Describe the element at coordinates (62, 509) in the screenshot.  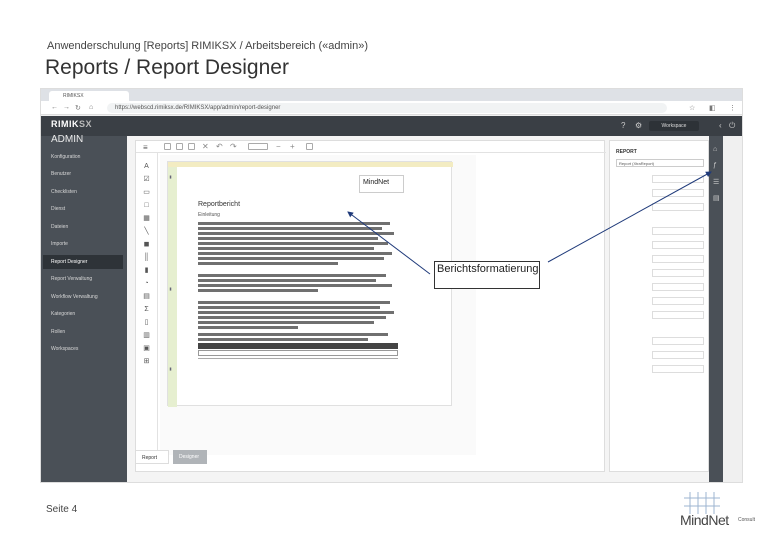
I see `page-number: Seite 4` at that location.